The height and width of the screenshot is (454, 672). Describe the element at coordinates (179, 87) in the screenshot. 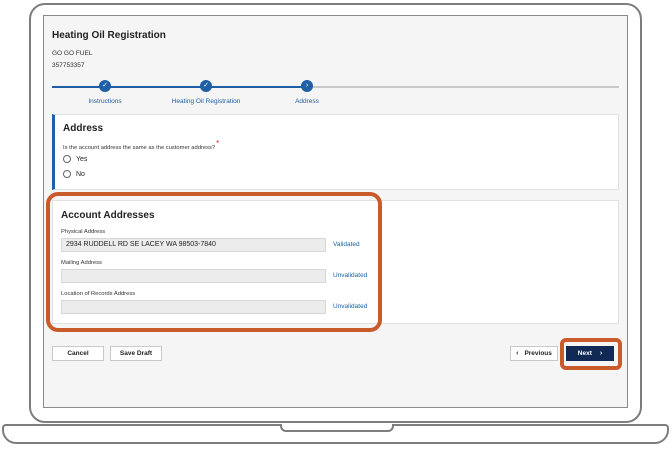

I see `stepper-progress-line` at that location.